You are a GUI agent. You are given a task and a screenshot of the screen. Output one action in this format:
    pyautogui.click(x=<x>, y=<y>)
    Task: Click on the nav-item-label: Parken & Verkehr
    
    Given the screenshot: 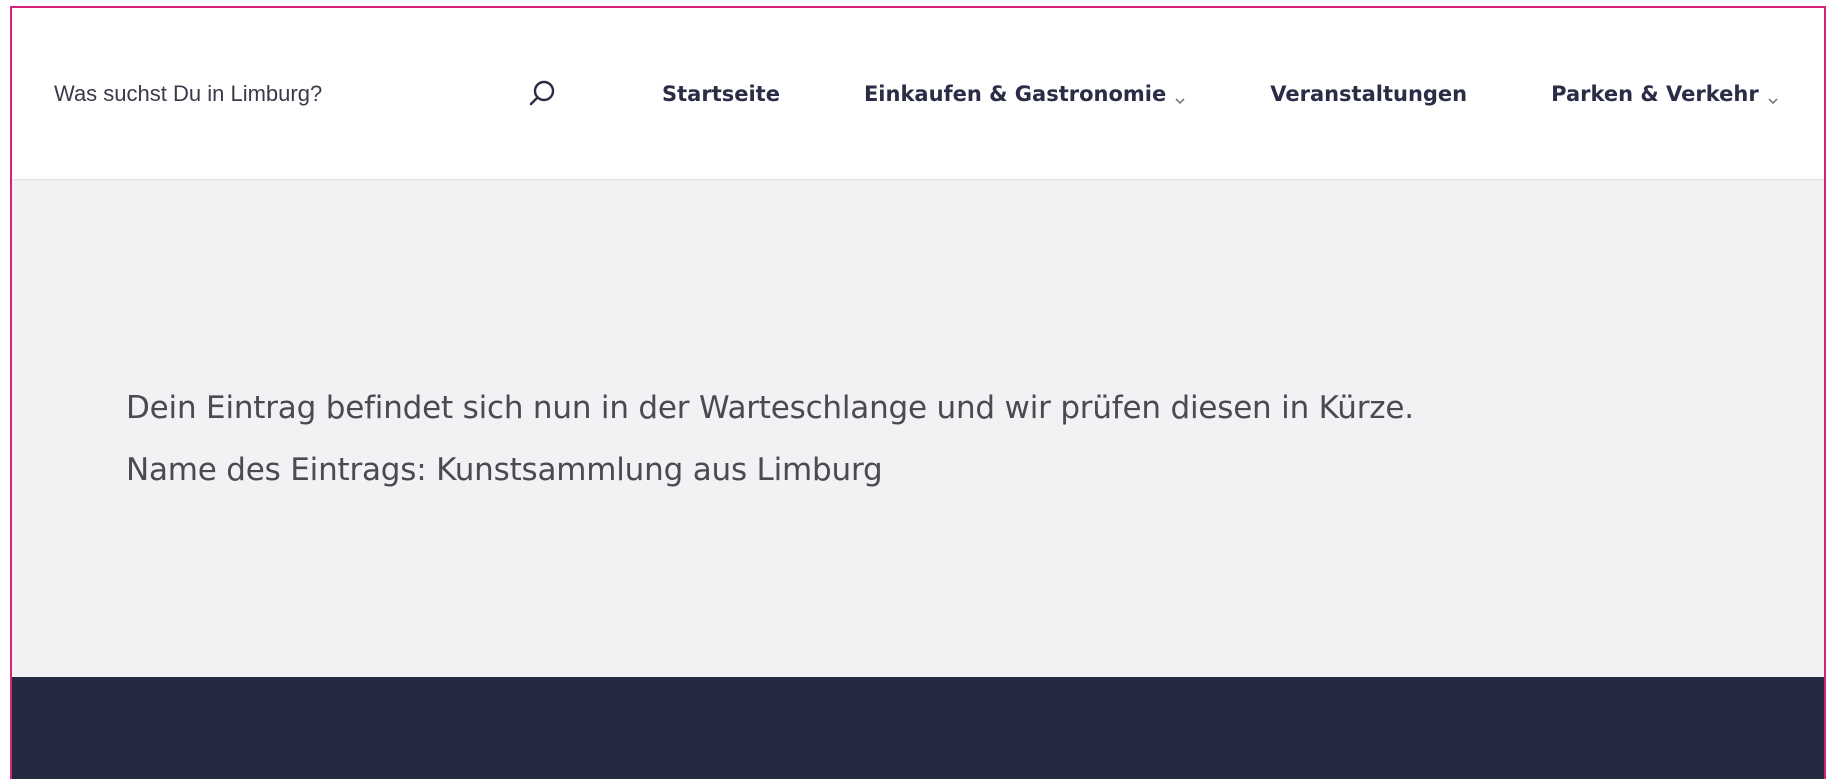 What is the action you would take?
    pyautogui.click(x=1655, y=94)
    